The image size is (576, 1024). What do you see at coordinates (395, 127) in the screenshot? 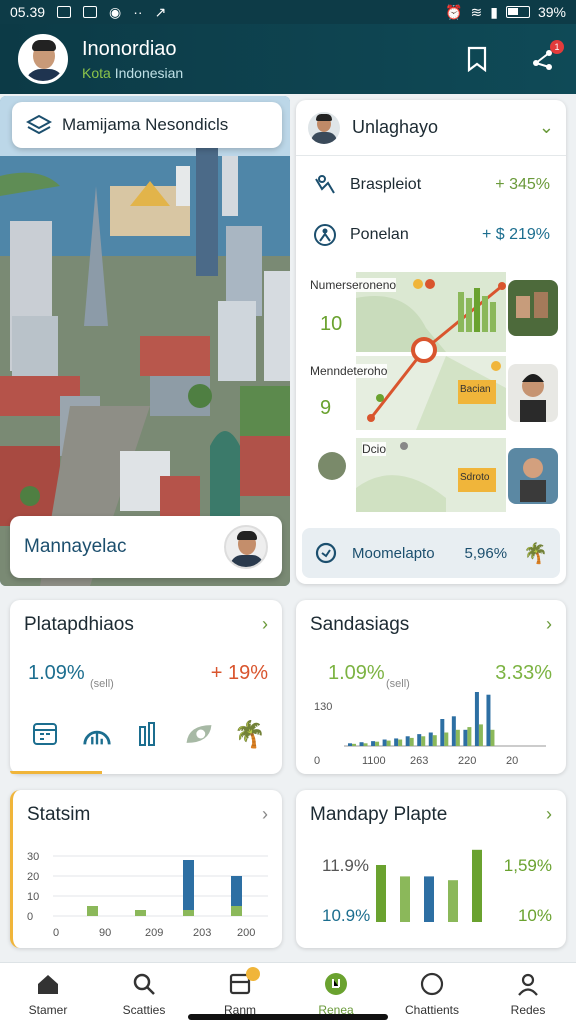
I see `region-title: Unlaghayo` at bounding box center [395, 127].